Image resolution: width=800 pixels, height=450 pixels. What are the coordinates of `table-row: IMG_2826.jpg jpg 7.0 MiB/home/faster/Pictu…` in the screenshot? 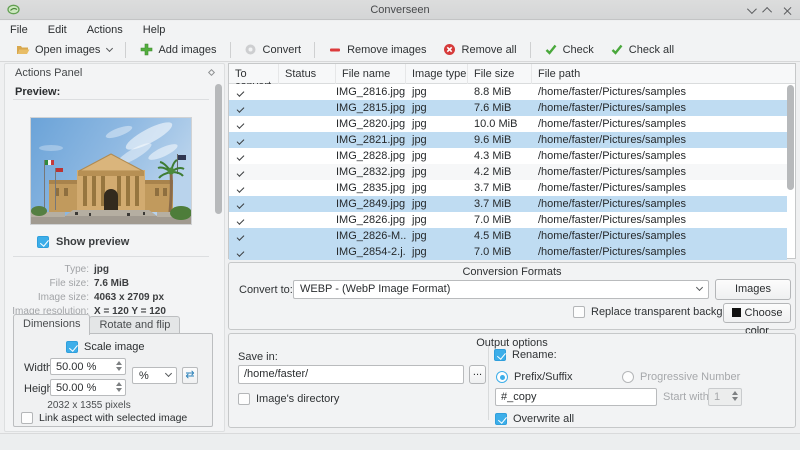 It's located at (508, 220).